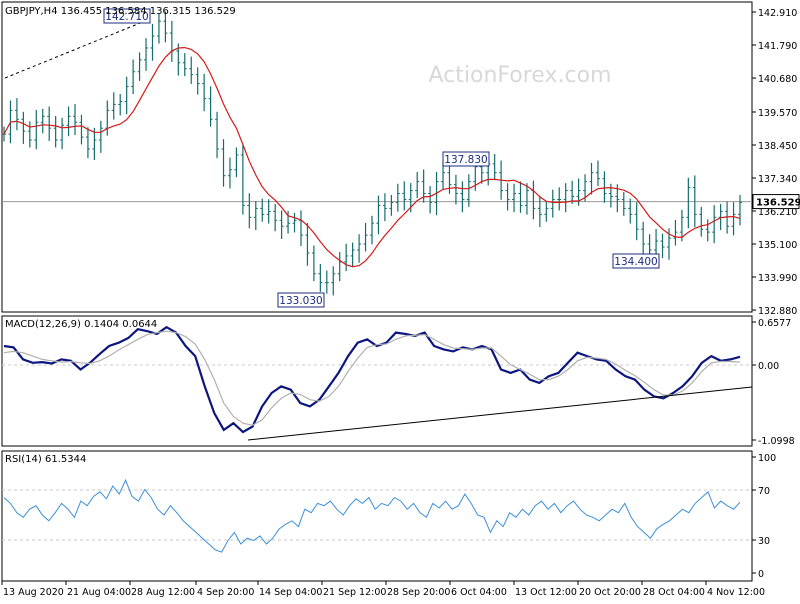  Describe the element at coordinates (777, 46) in the screenshot. I see `price-y-tick-label: 141.790` at that location.